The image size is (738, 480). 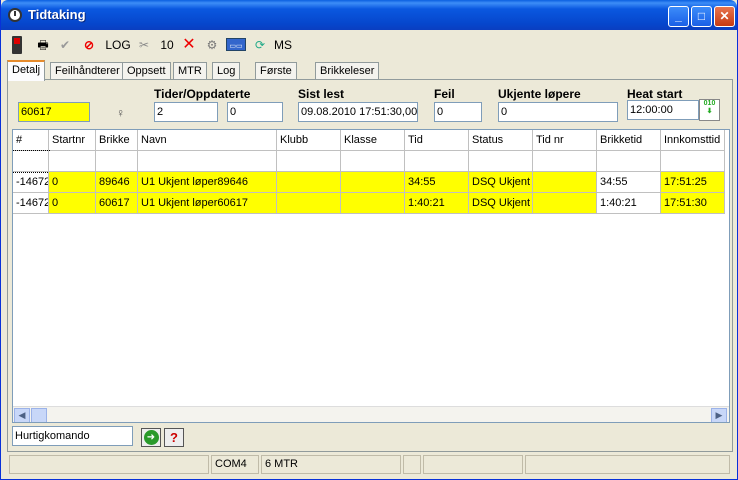 What do you see at coordinates (167, 45) in the screenshot?
I see `count-button: 10` at bounding box center [167, 45].